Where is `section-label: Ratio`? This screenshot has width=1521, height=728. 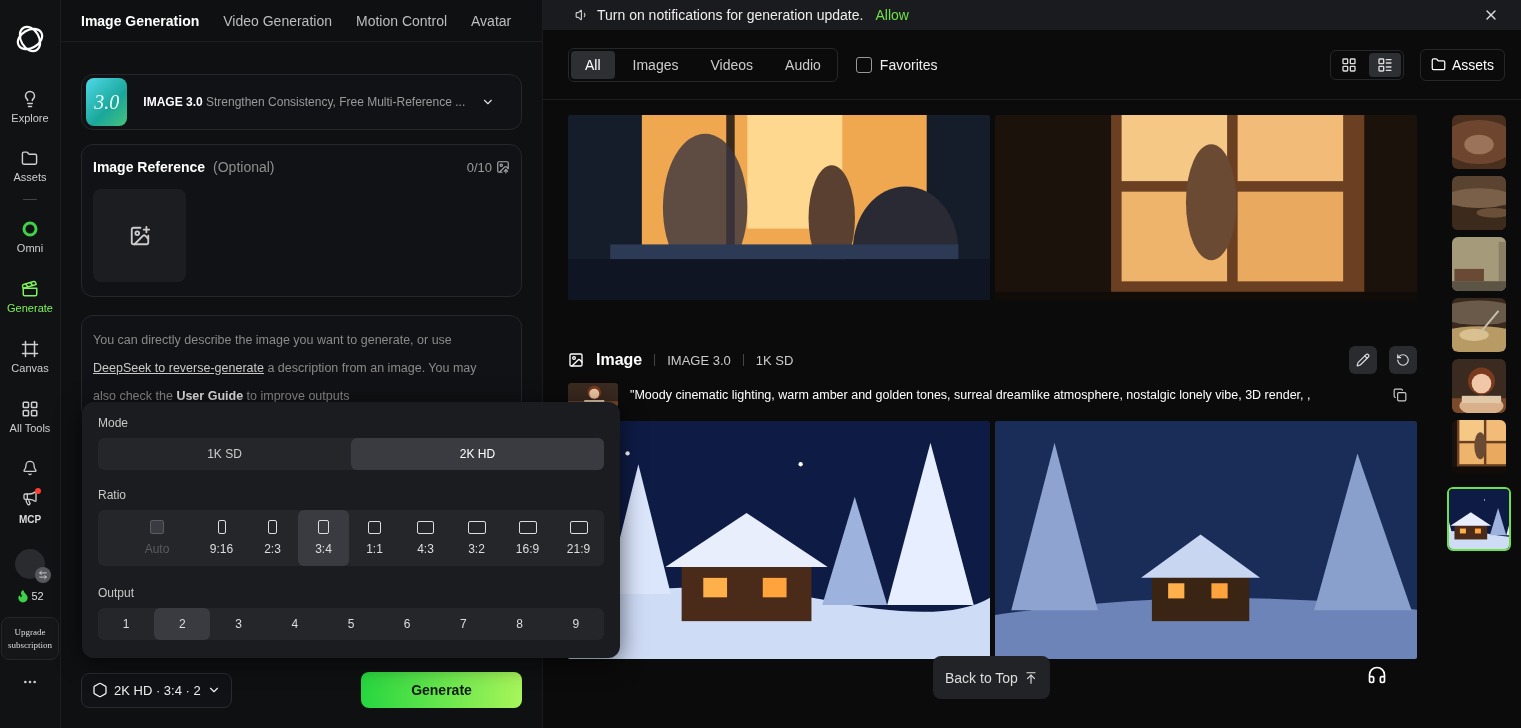 section-label: Ratio is located at coordinates (112, 495).